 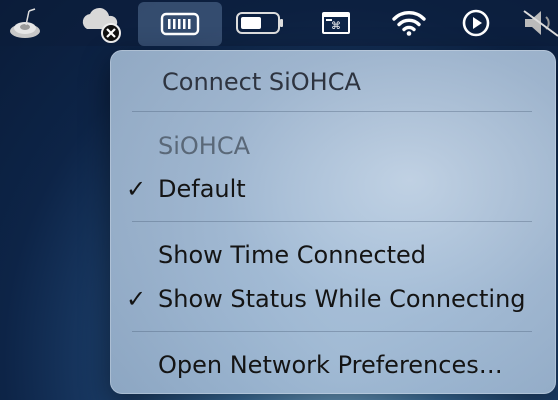 I want to click on wifi-icon, so click(x=409, y=23).